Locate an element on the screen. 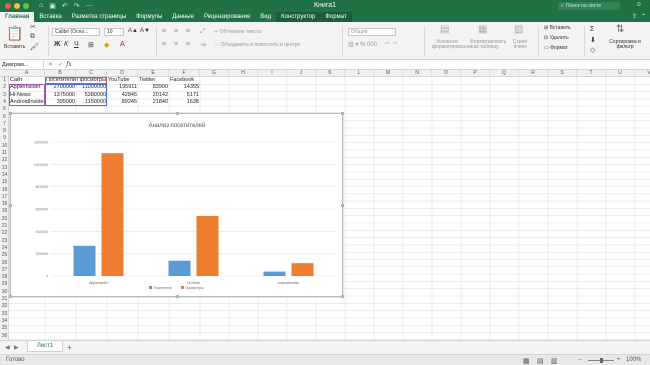 The image size is (650, 365). format-painter-icon: 🖌 is located at coordinates (34, 47).